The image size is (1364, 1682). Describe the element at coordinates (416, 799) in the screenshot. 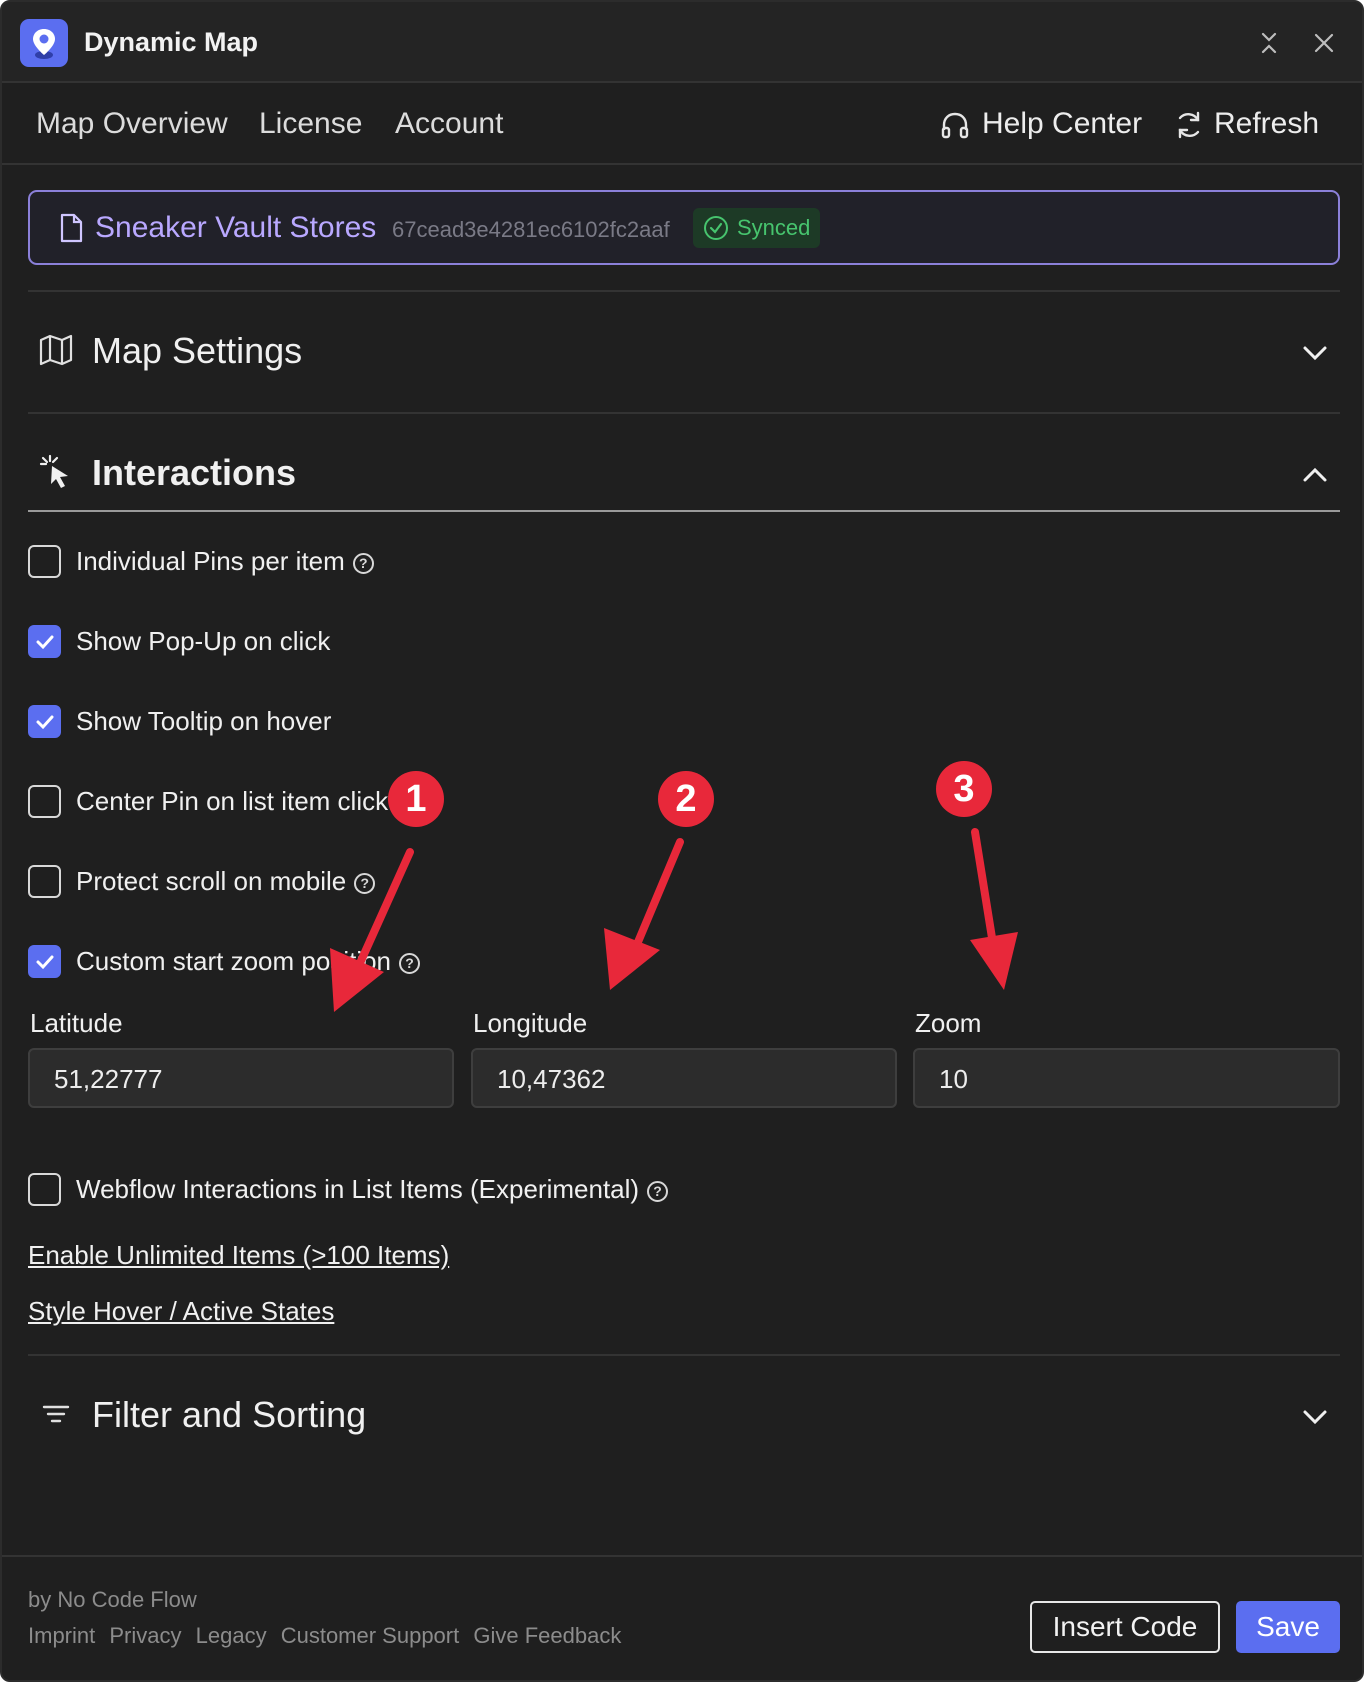

I see `annotation-badge-1: 1` at that location.